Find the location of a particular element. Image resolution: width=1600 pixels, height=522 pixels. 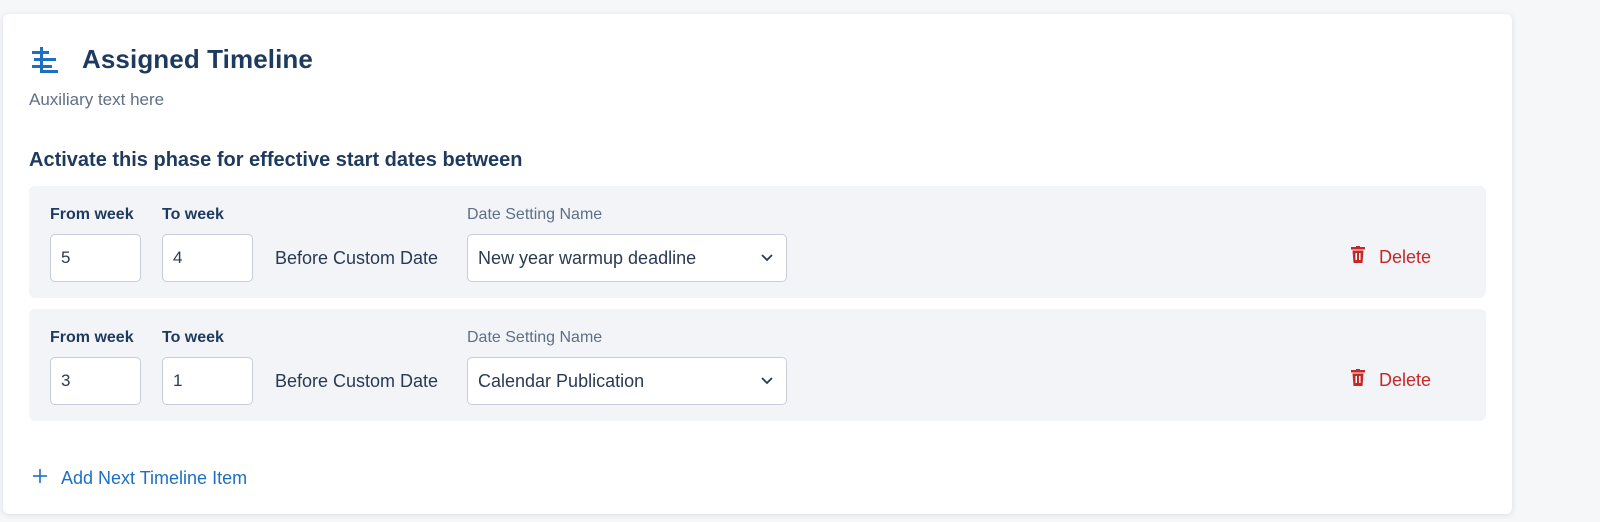

date-setting-select: New year warmup deadline is located at coordinates (627, 258).